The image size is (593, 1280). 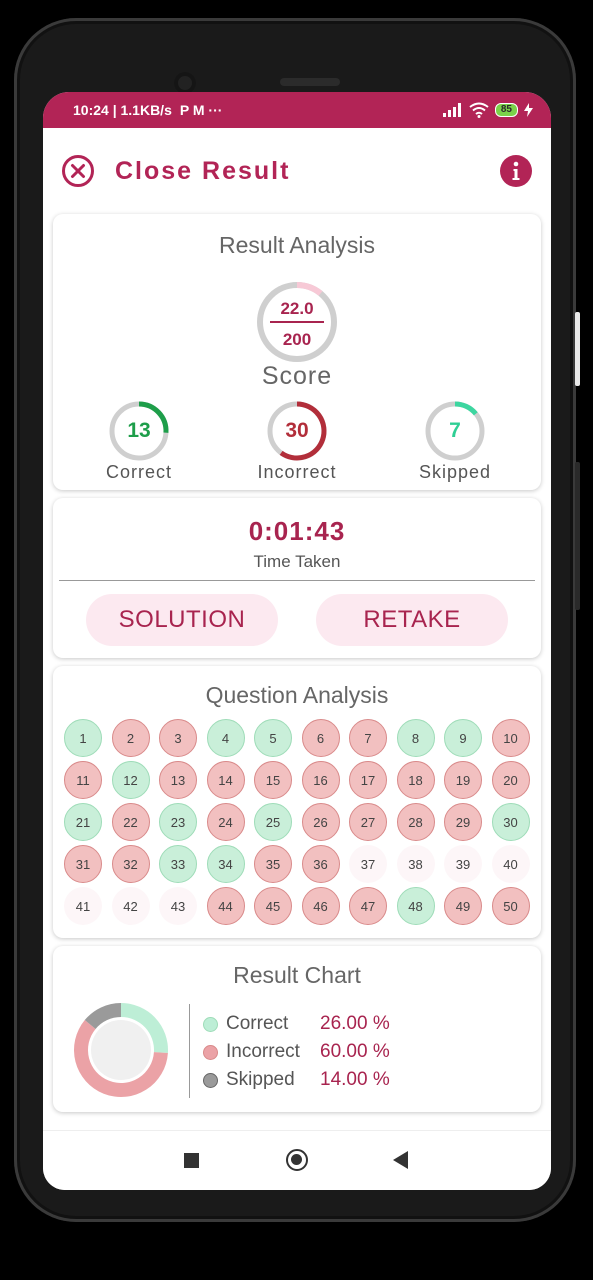 What do you see at coordinates (297, 245) in the screenshot?
I see `result-analysis-title: Result Analysis` at bounding box center [297, 245].